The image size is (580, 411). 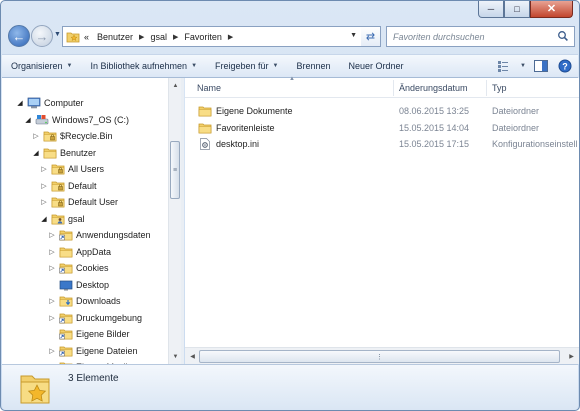 I want to click on breadcrumb-overflow: «, so click(x=86, y=36).